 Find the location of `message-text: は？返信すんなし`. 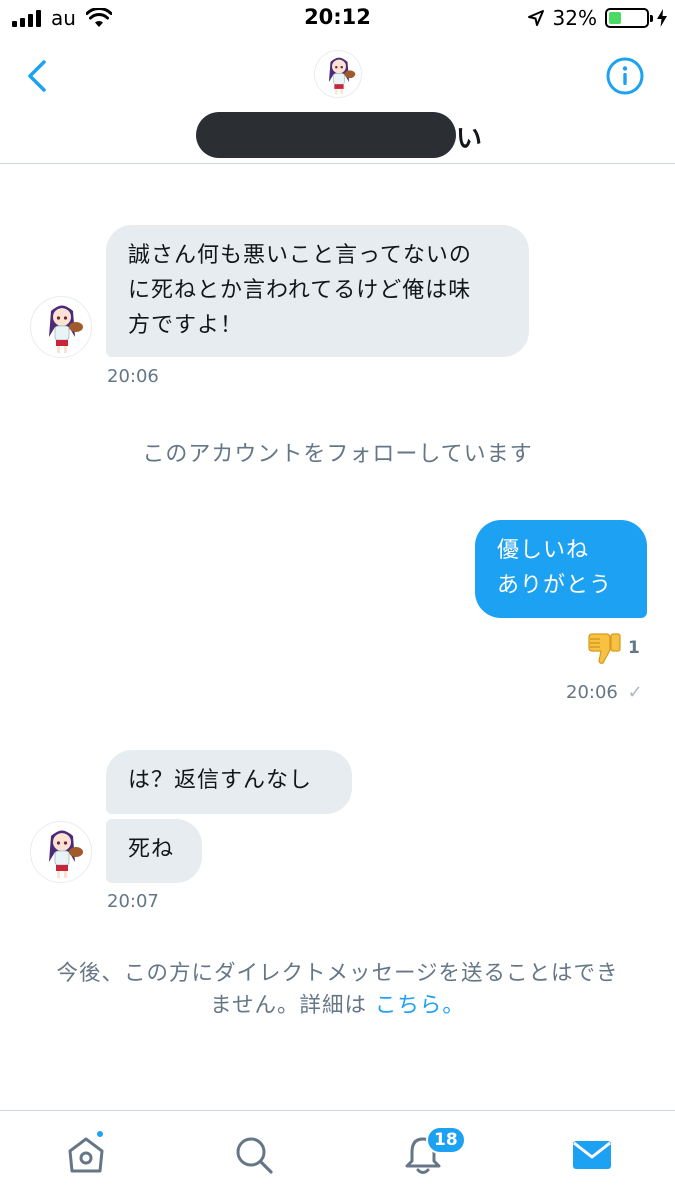

message-text: は？返信すんなし is located at coordinates (220, 780).